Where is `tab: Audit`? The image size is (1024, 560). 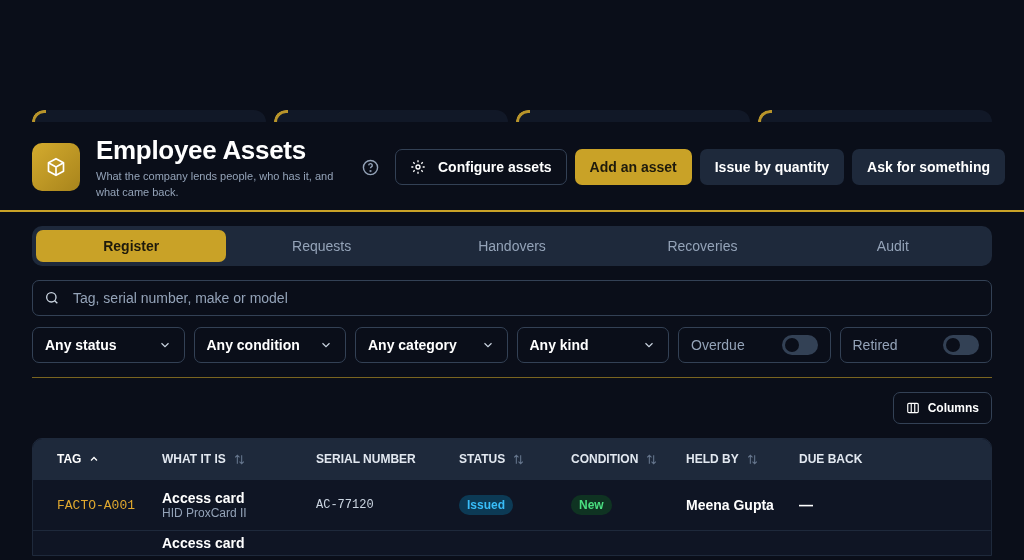
tab: Audit is located at coordinates (893, 246).